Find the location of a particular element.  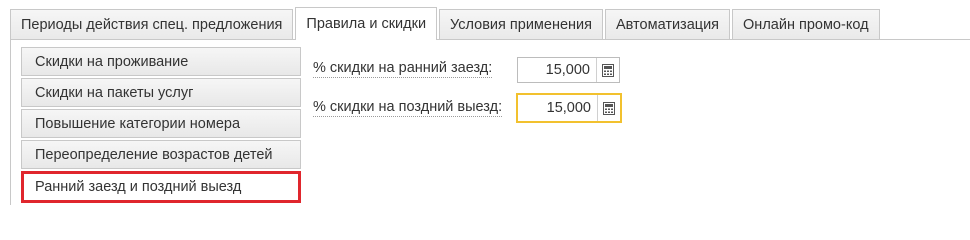

sidebar-item-child-age-override: Переопределение возрастов детей is located at coordinates (161, 154).